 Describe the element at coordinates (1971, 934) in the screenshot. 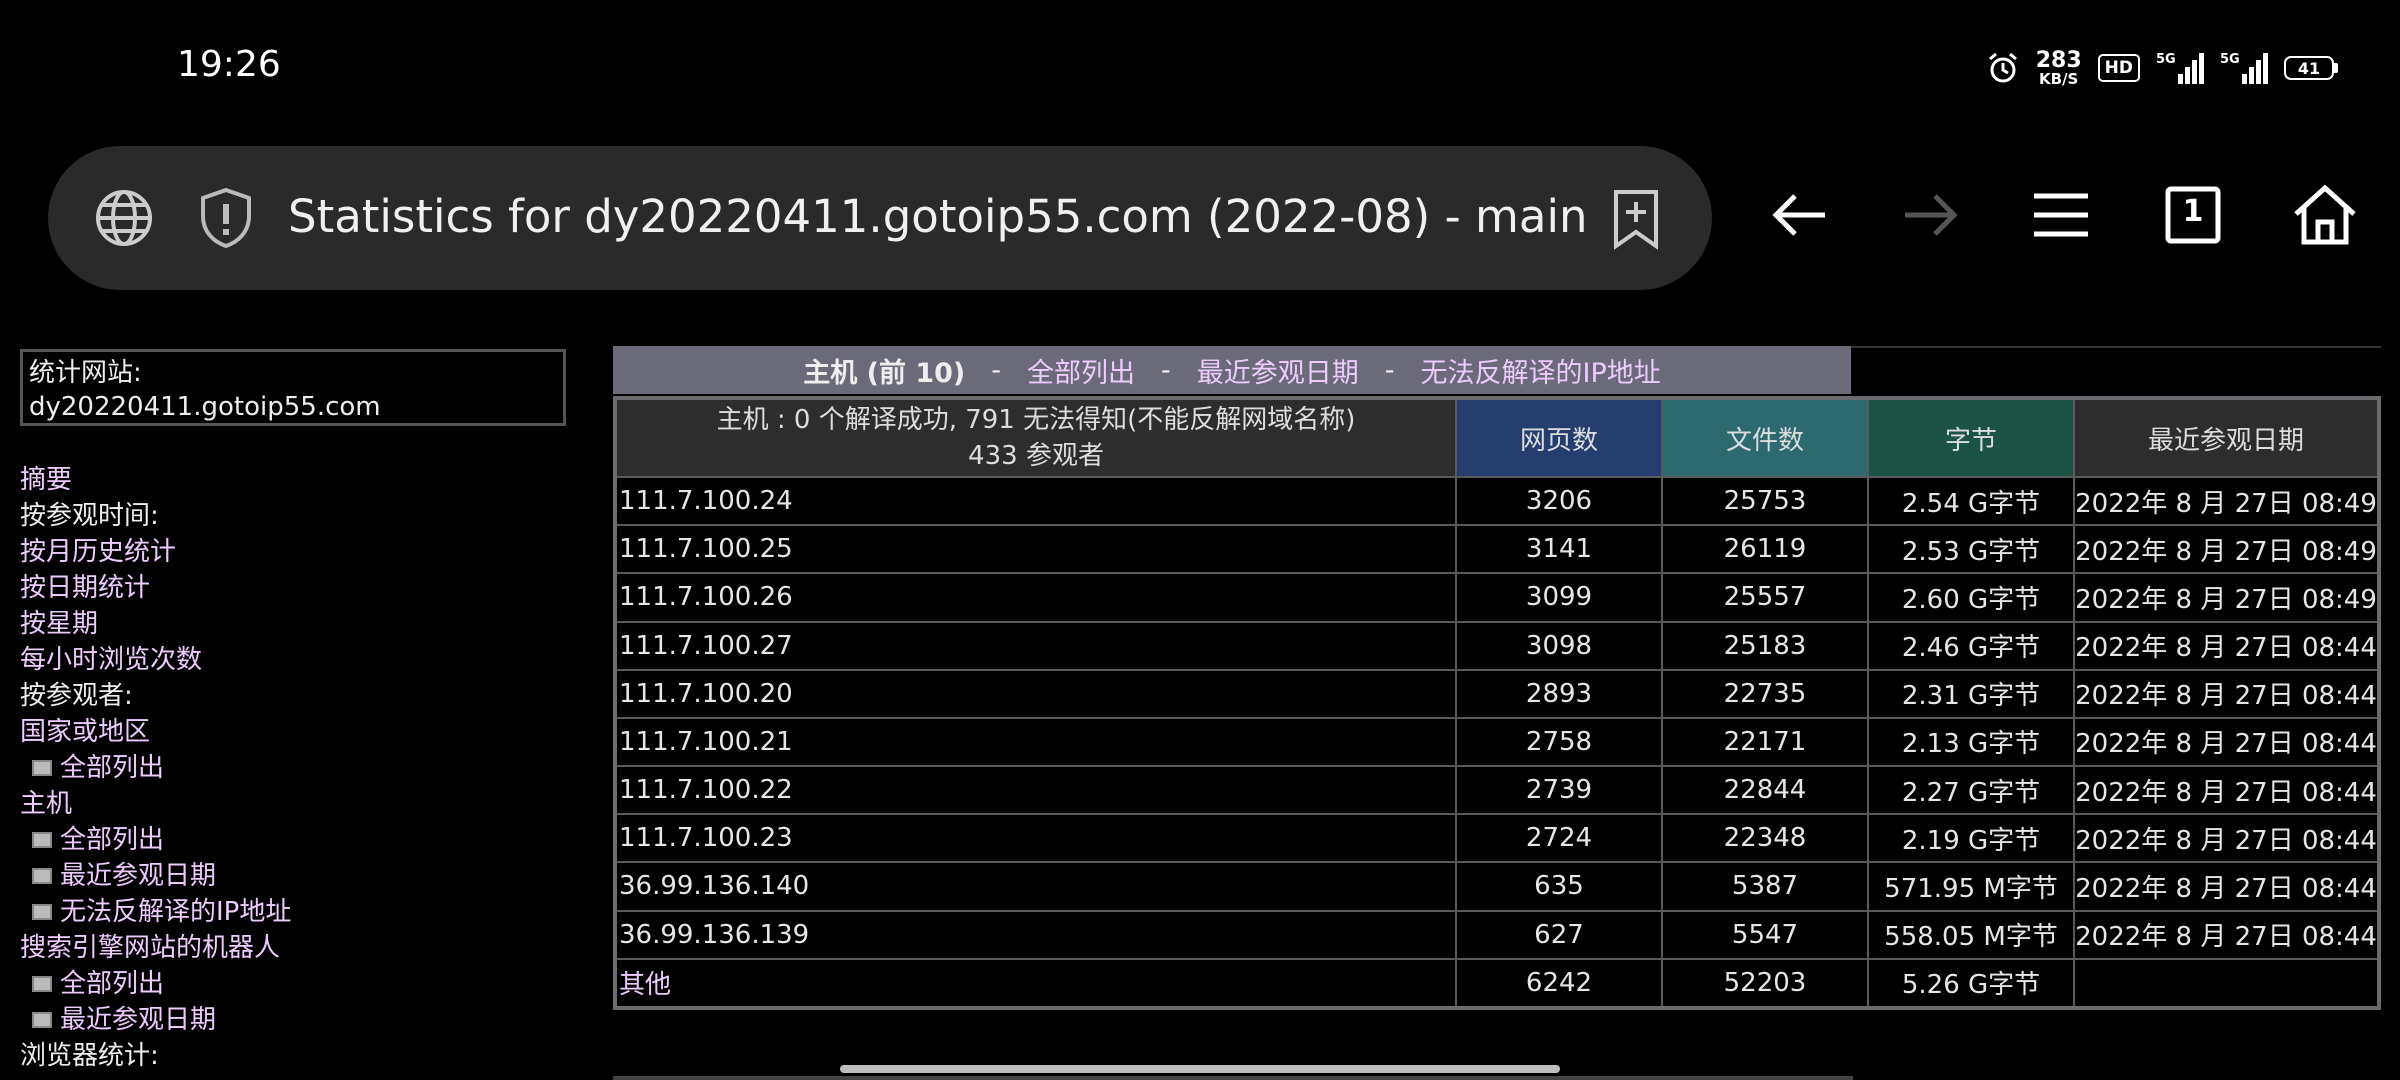

I see `cell-bytes: 558.05 M字节` at that location.